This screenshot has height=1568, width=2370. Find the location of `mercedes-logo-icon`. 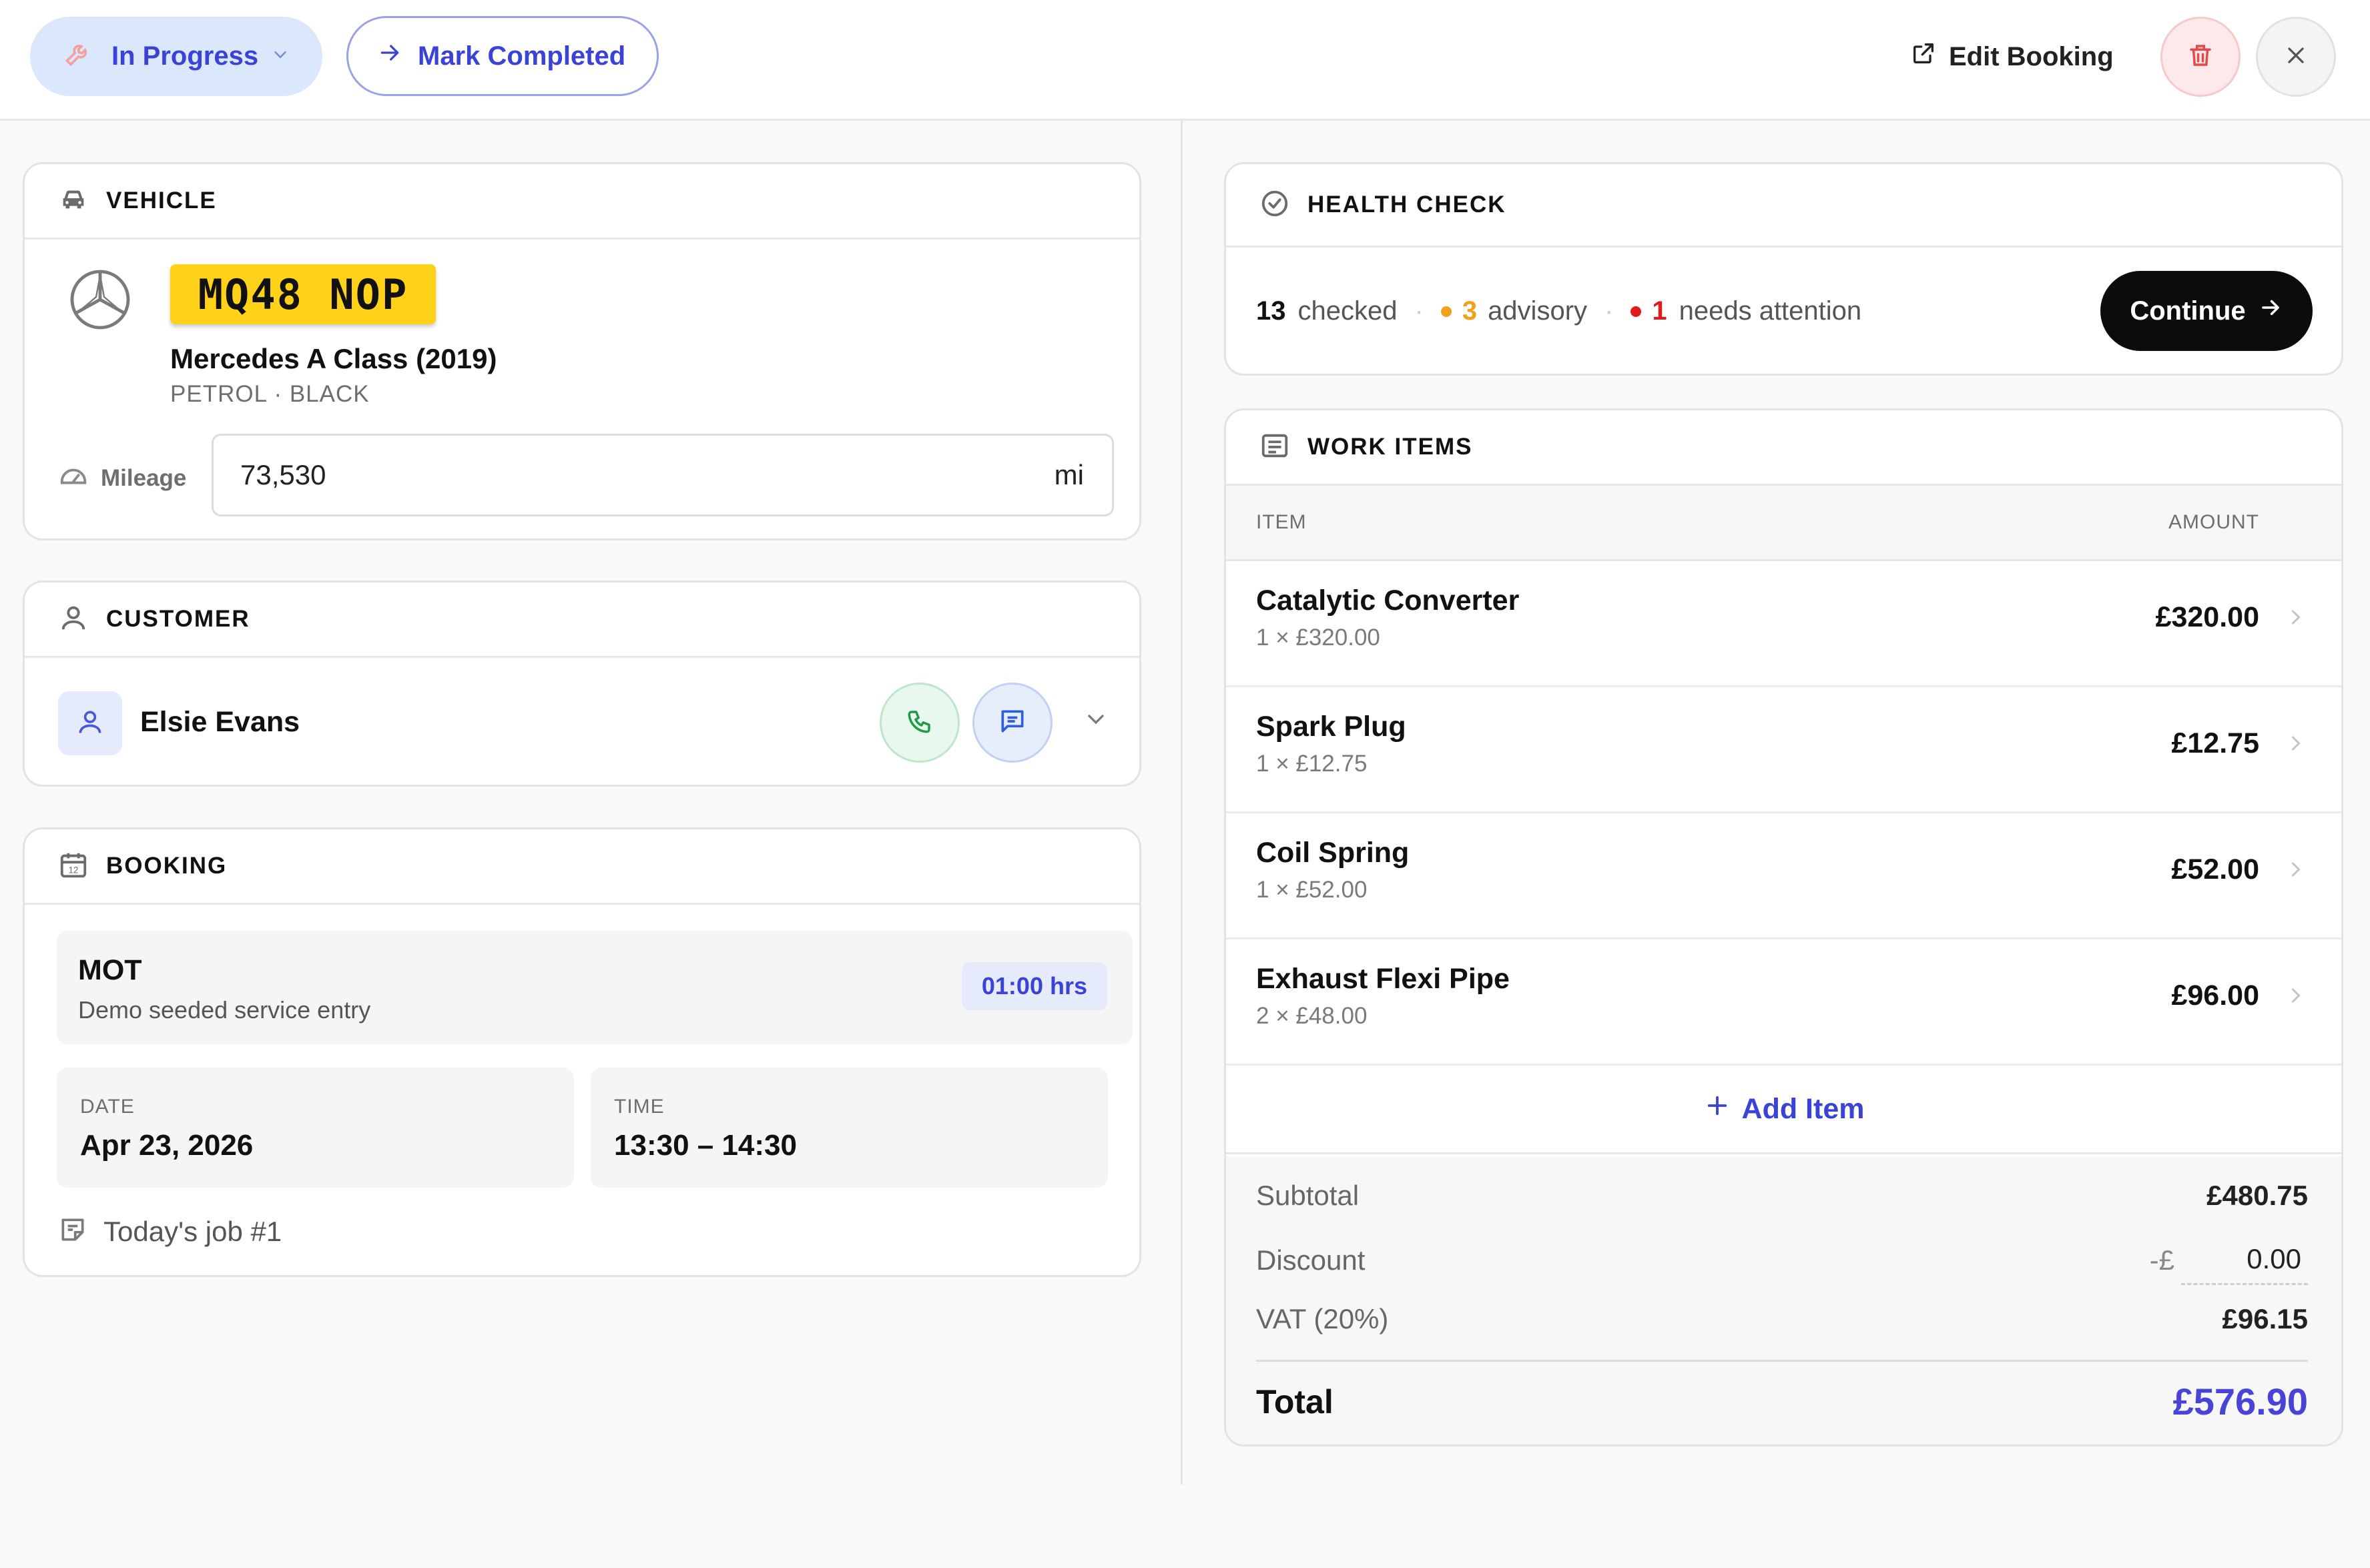

mercedes-logo-icon is located at coordinates (100, 301).